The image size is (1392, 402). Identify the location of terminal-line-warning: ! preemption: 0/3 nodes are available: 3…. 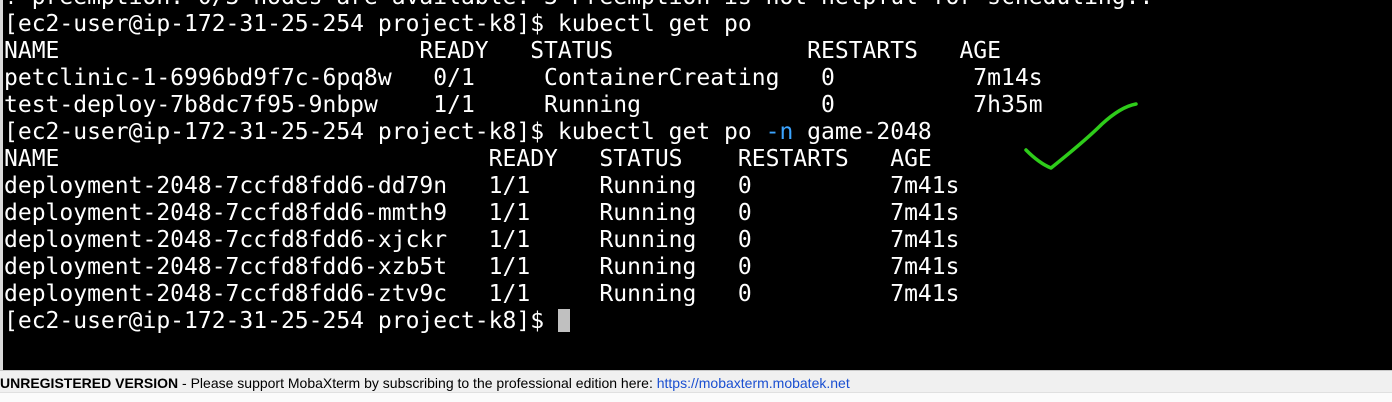
(578, 5).